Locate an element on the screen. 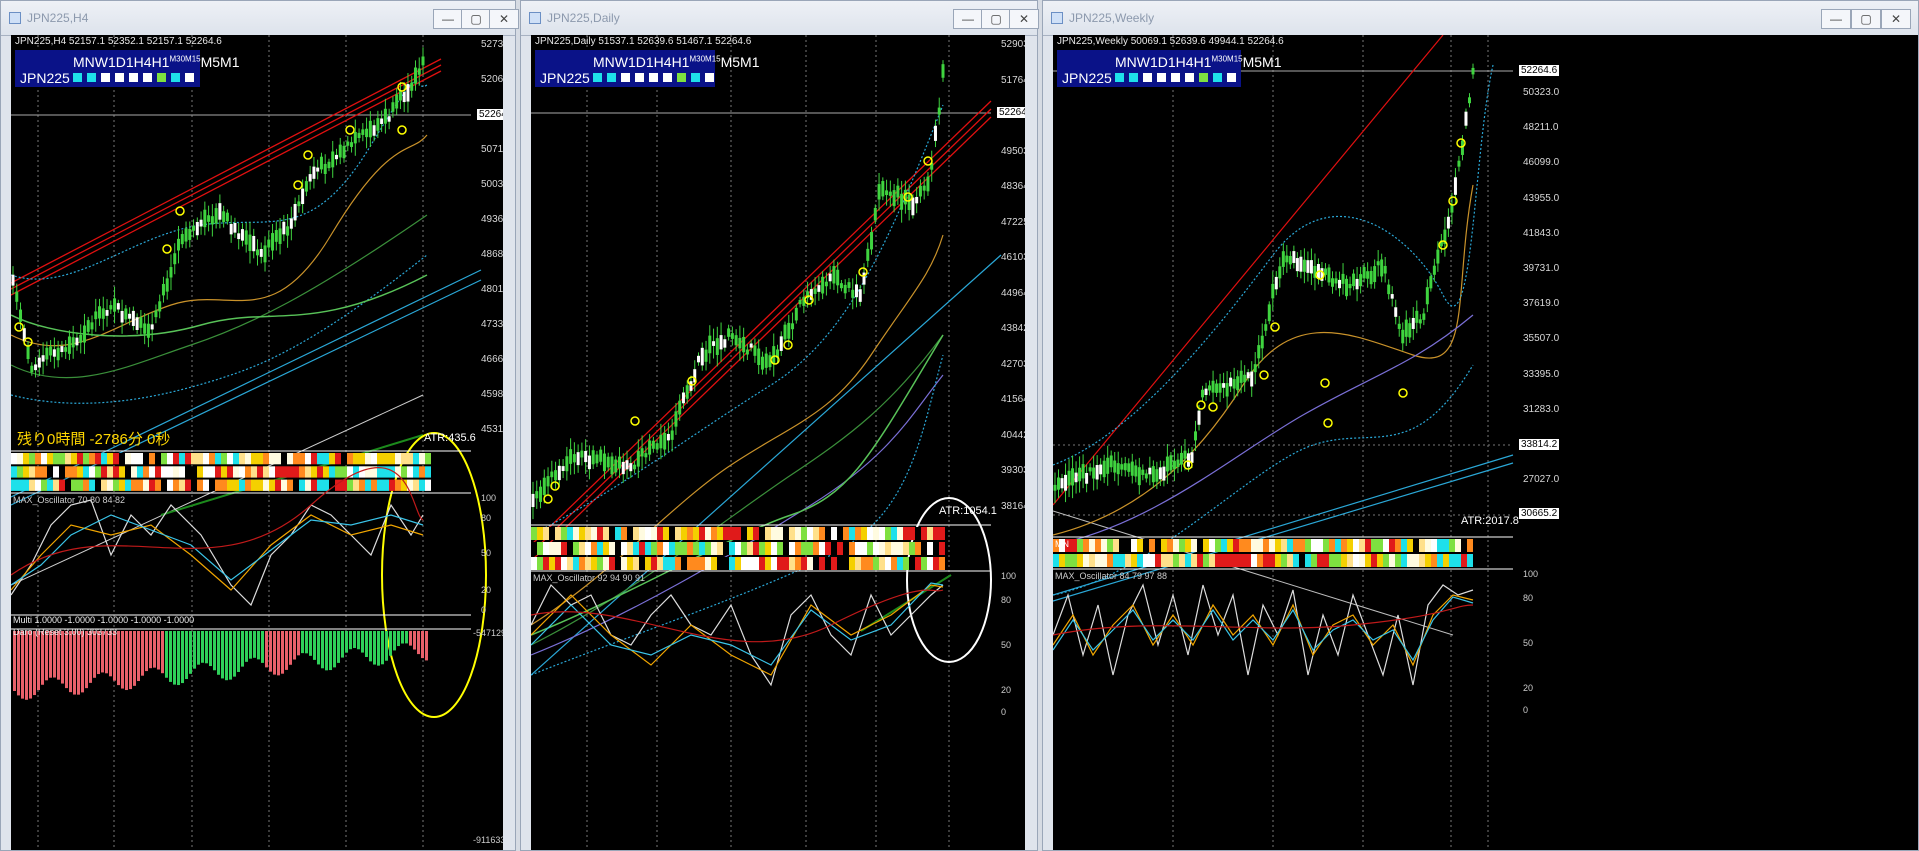 Image resolution: width=1919 pixels, height=851 pixels. osc-level-20: 20 is located at coordinates (1528, 688).